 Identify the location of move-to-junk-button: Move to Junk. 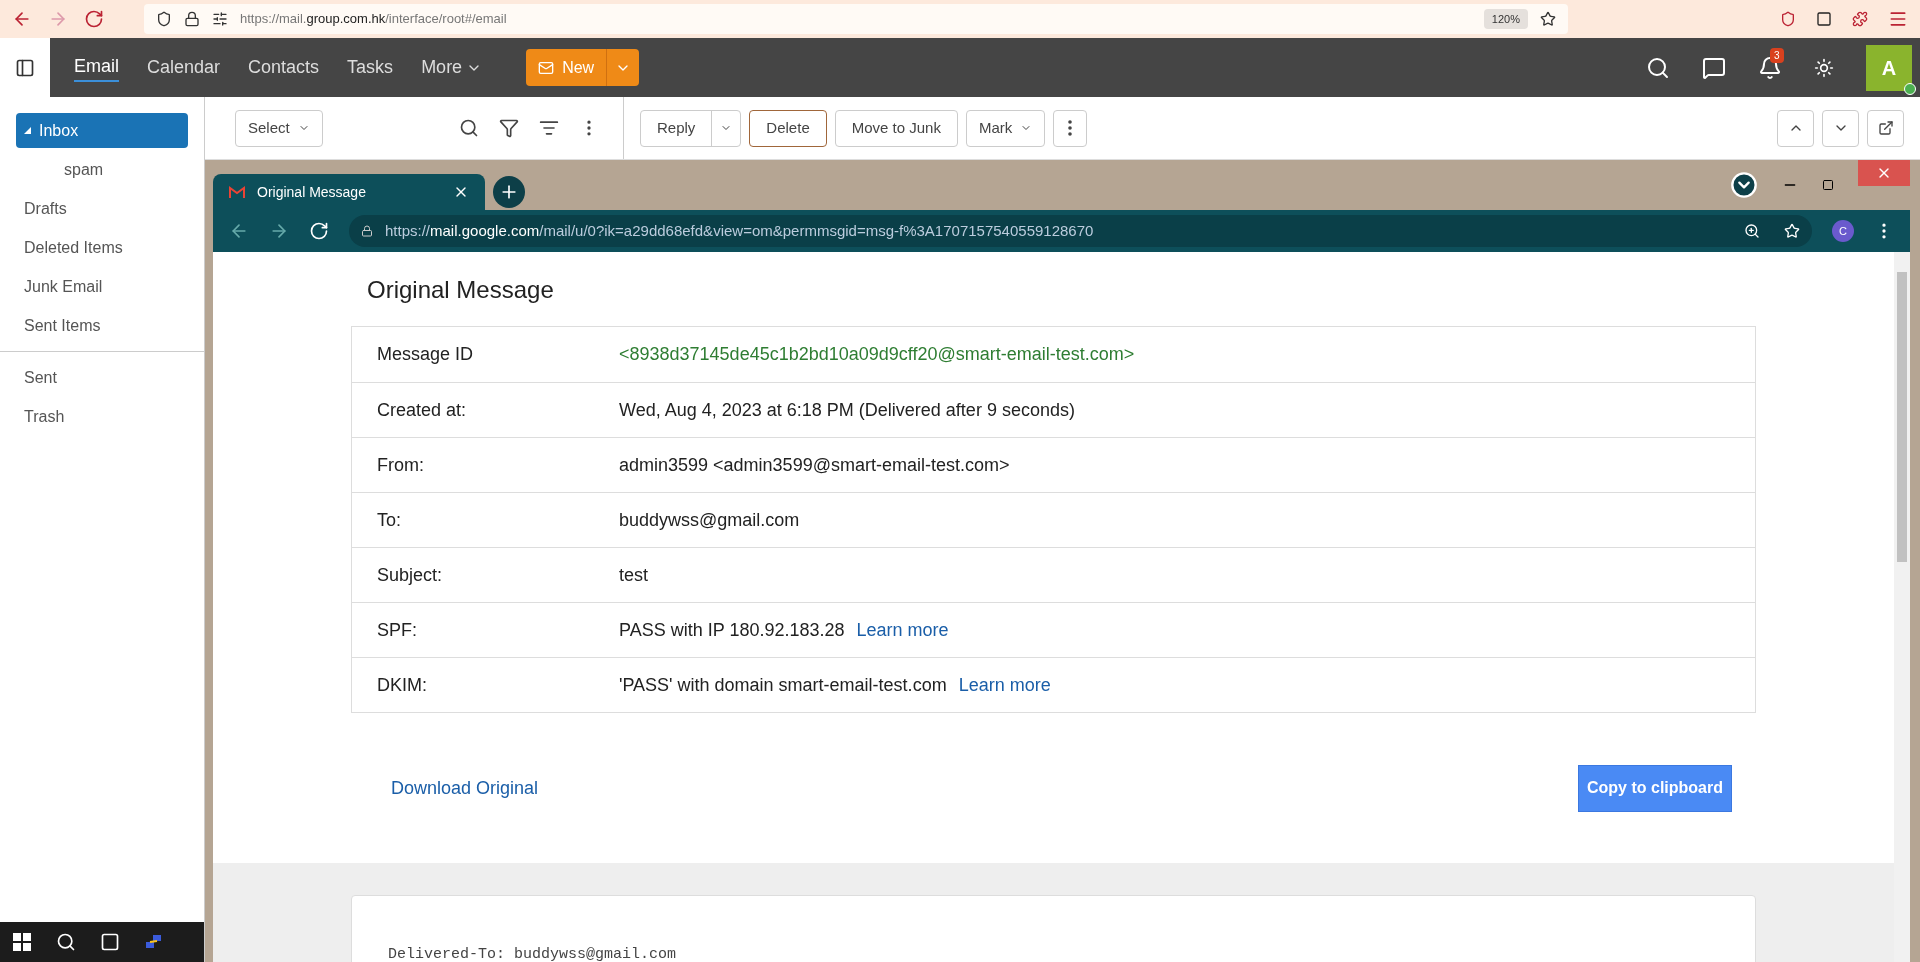
(896, 128).